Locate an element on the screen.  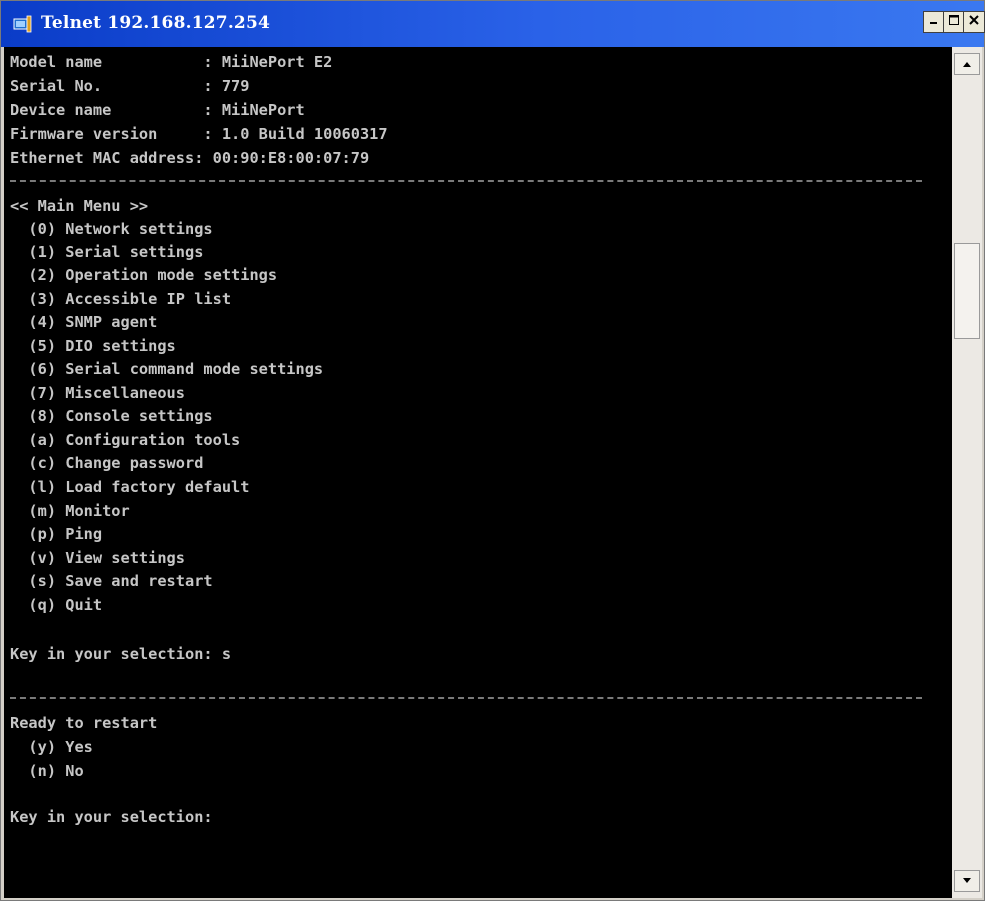
info-firmware-version: Firmware version : 1.0 Build 10060317 is located at coordinates (199, 134).